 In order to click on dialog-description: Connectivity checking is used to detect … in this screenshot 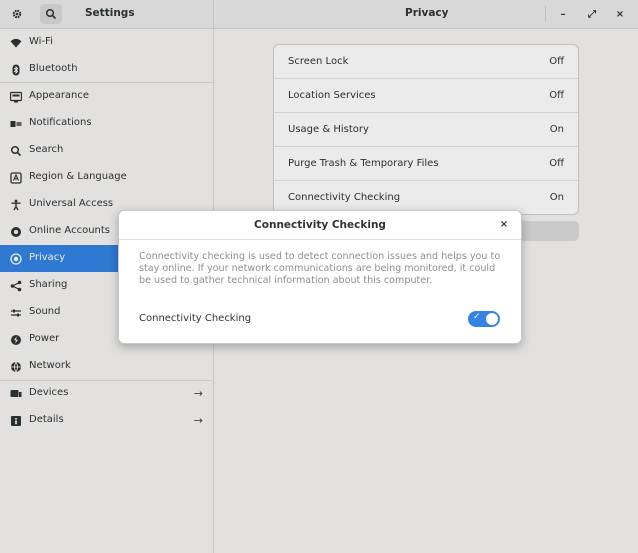, I will do `click(320, 268)`.